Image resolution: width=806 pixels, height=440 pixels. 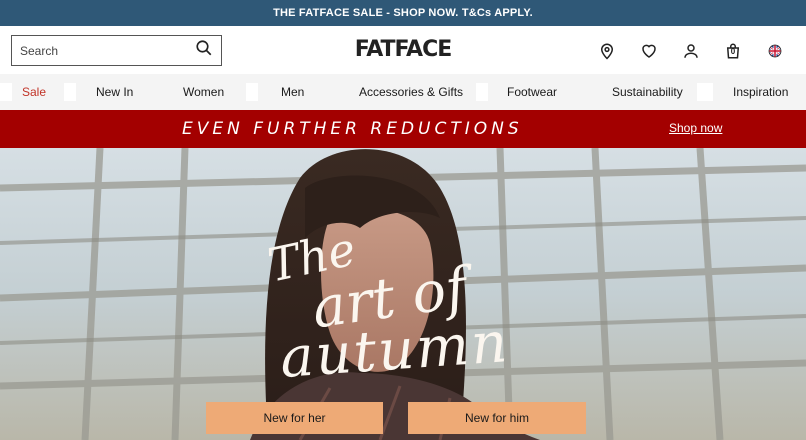 I want to click on new-for-her-button: New for her, so click(x=294, y=418).